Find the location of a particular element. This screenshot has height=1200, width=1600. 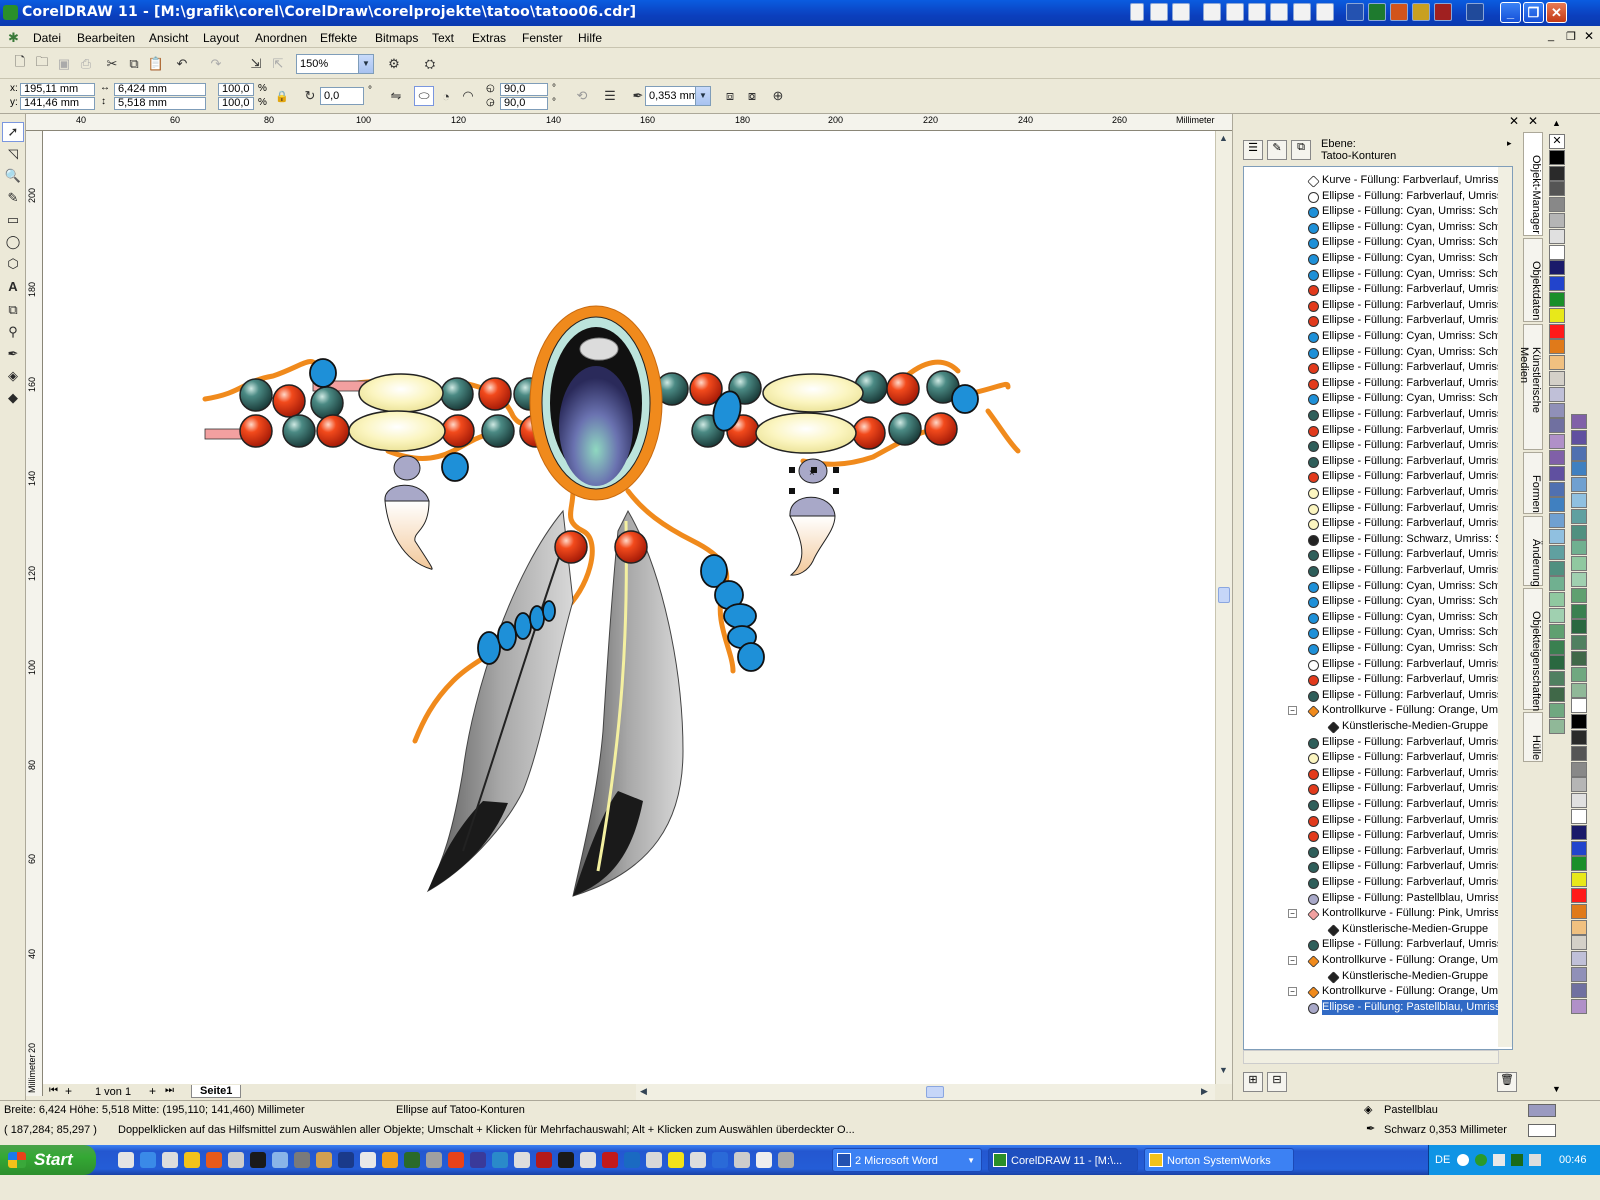

convert-to-curves-icon: ⊕ is located at coordinates (778, 96).